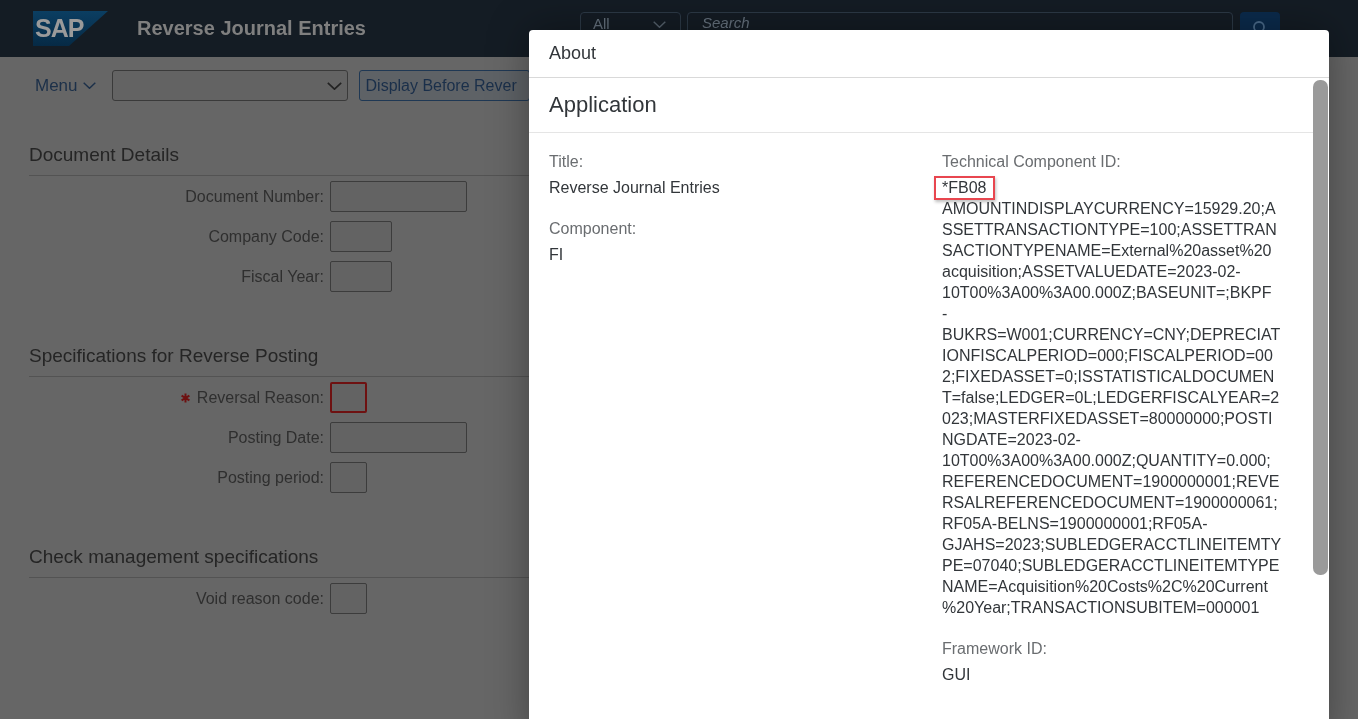 The image size is (1358, 719). What do you see at coordinates (921, 105) in the screenshot?
I see `section-header: Application` at bounding box center [921, 105].